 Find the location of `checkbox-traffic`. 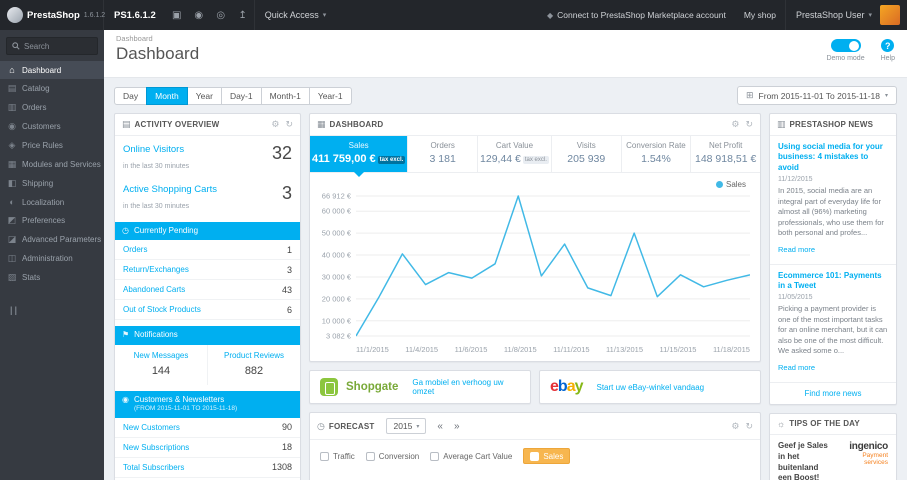

checkbox-traffic is located at coordinates (324, 456).